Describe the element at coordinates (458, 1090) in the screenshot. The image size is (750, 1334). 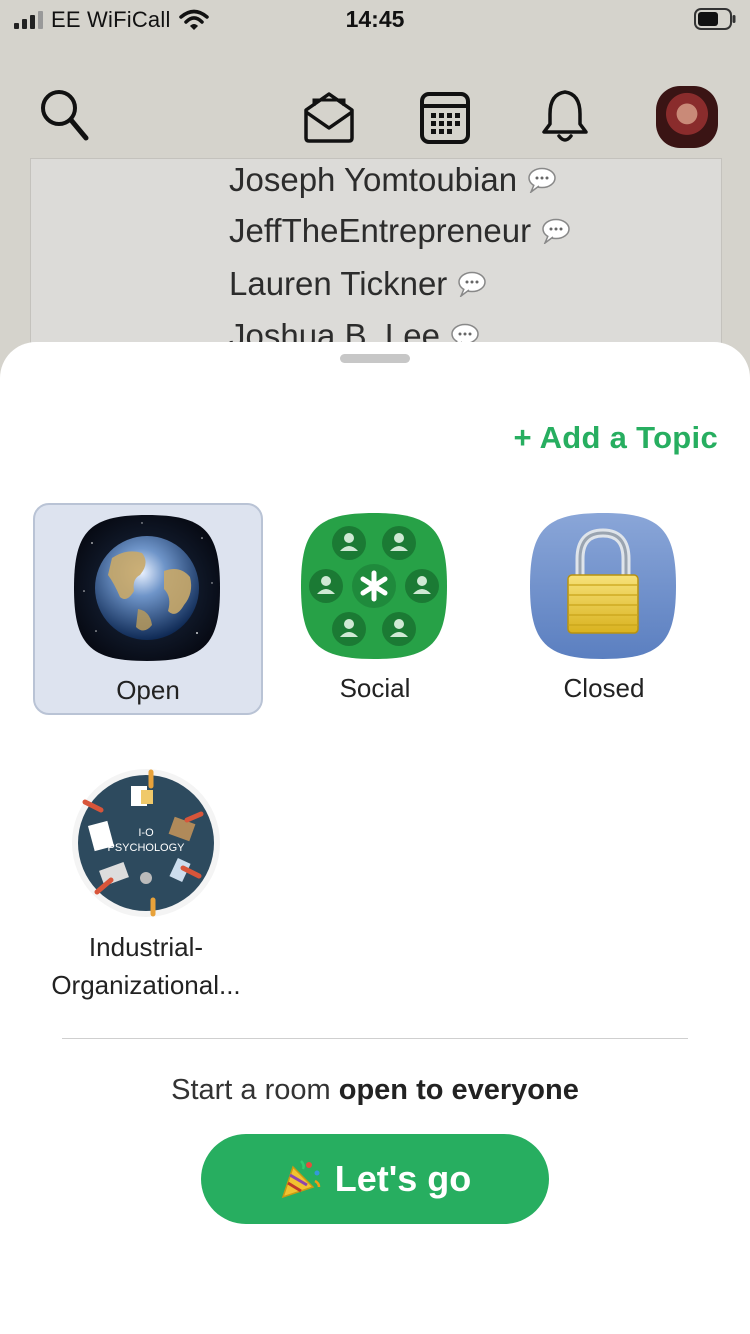
I see `hint-bold-text: open to everyone` at that location.